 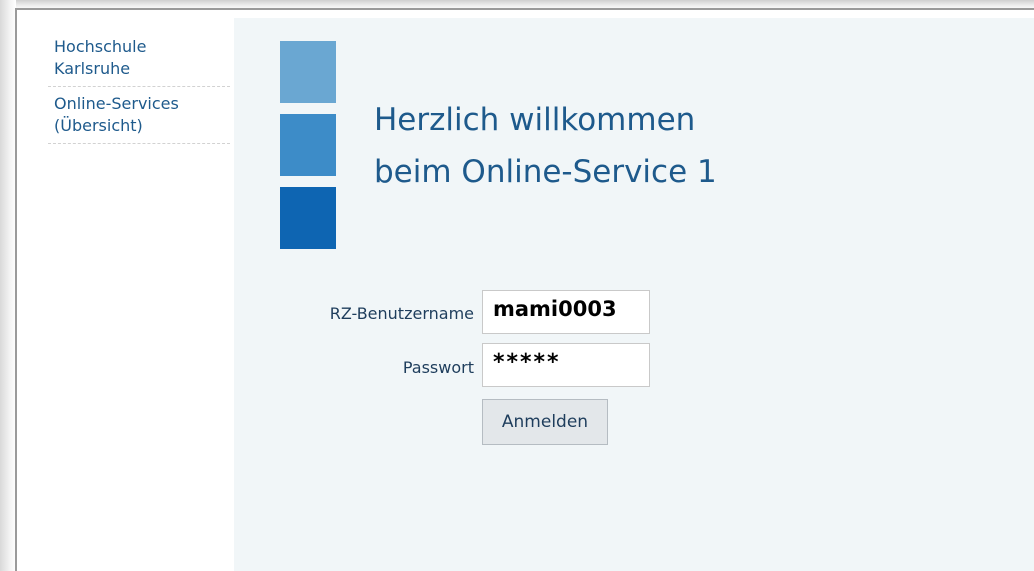 What do you see at coordinates (524, 9) in the screenshot?
I see `window-top-border` at bounding box center [524, 9].